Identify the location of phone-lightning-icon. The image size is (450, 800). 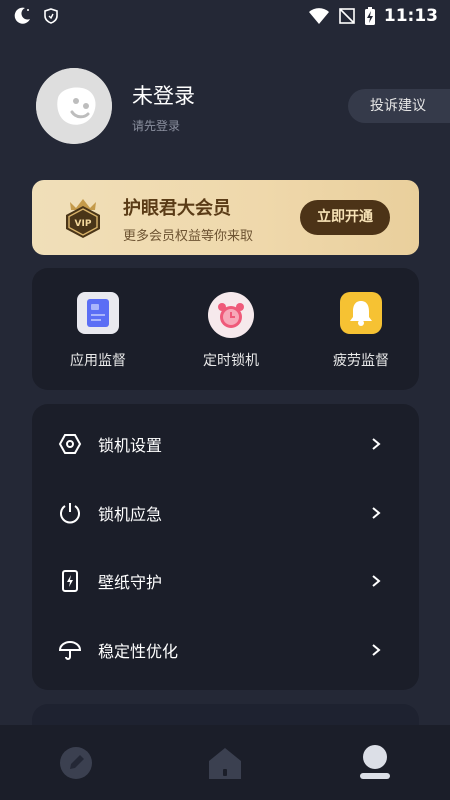
(70, 581).